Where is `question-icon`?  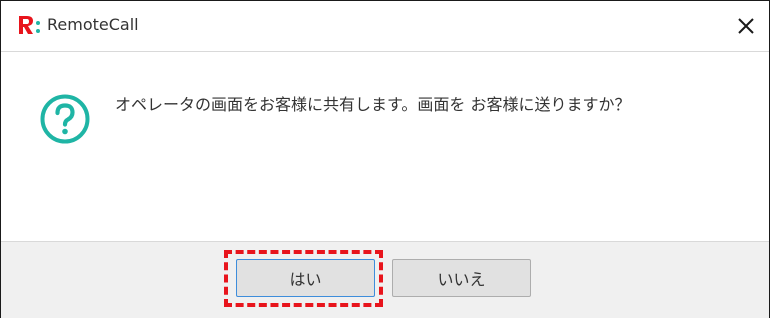 question-icon is located at coordinates (65, 119).